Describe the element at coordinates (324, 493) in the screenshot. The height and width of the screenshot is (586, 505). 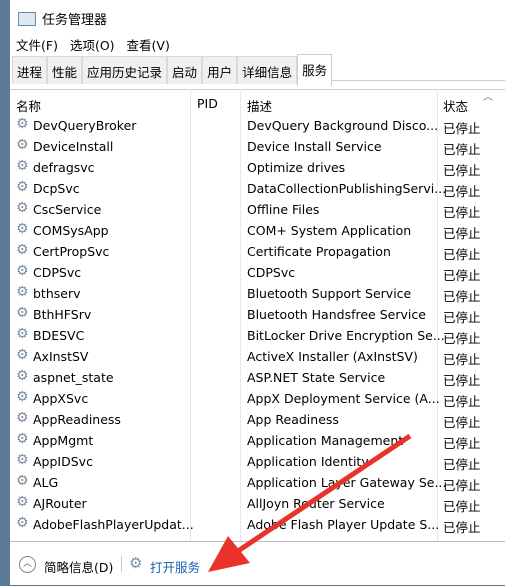
I see `arrow-shaft` at that location.